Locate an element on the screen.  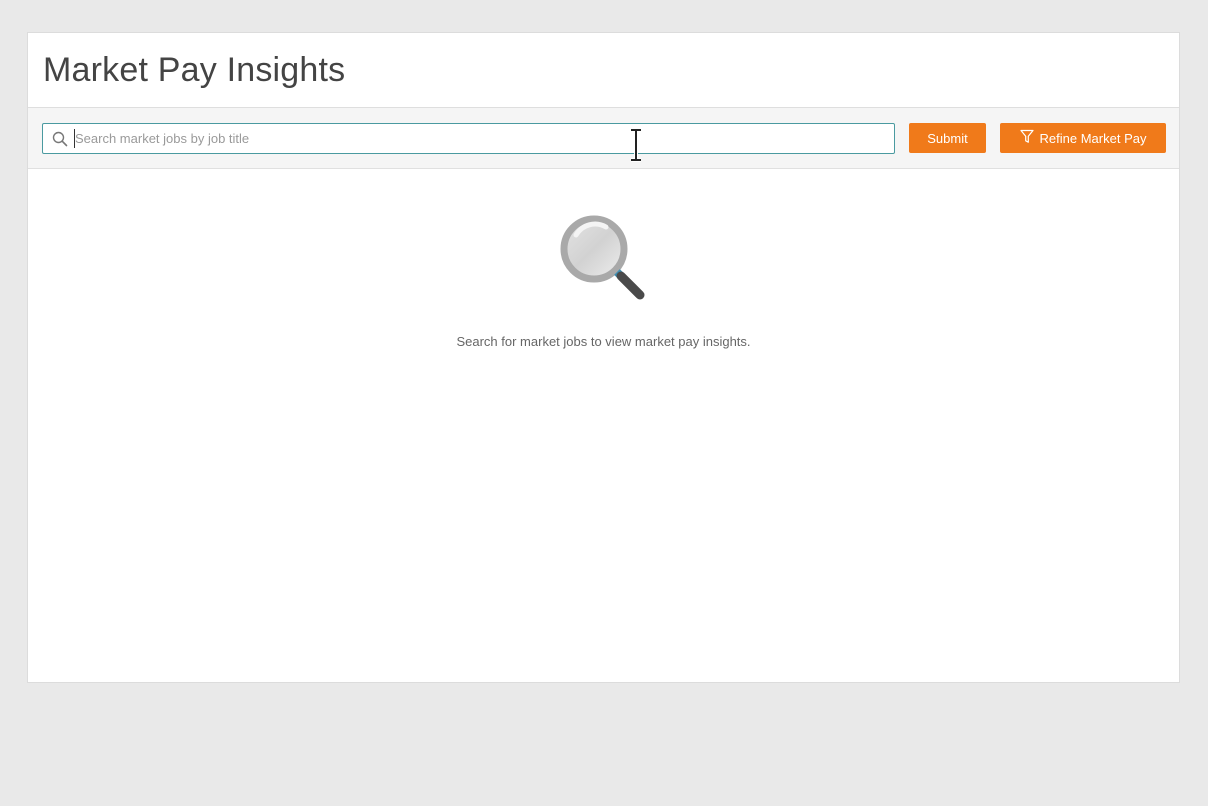
search-toolbar: Submit Refine Market Pay is located at coordinates (603, 138).